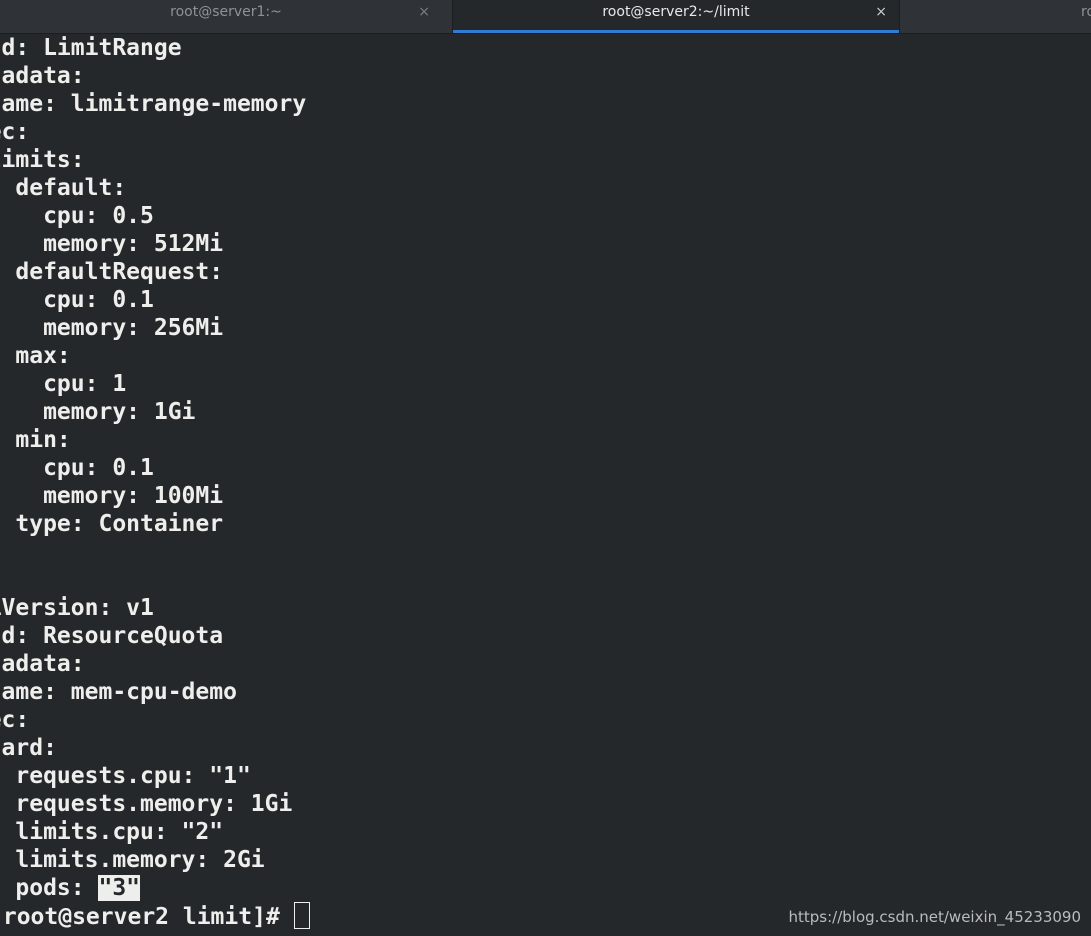 The image size is (1091, 936). Describe the element at coordinates (995, 16) in the screenshot. I see `tab-server3: root@server3:~` at that location.